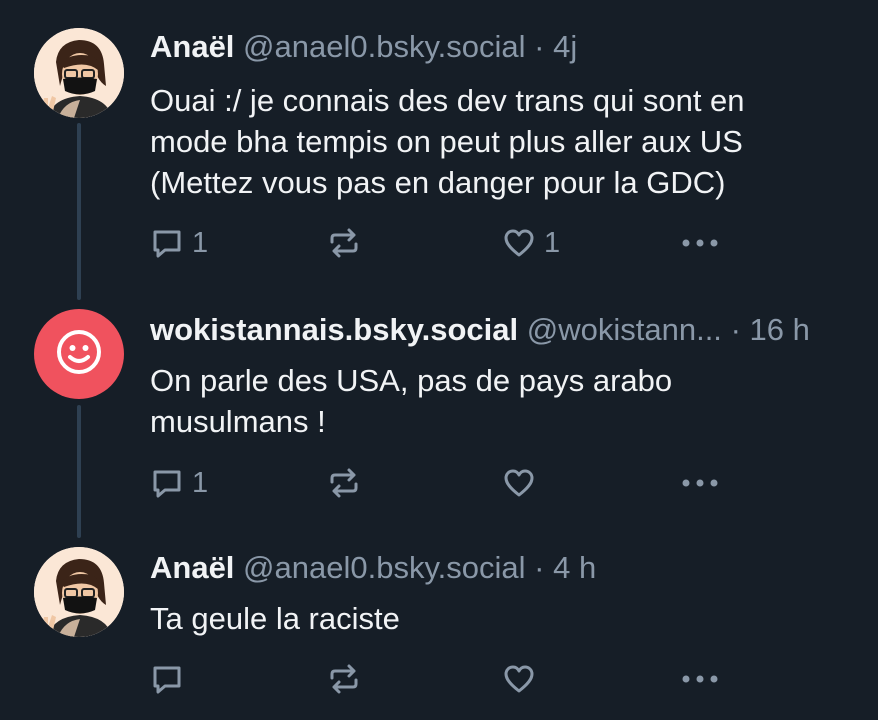 This screenshot has width=878, height=720. I want to click on post-text-line: musulmans !, so click(238, 421).